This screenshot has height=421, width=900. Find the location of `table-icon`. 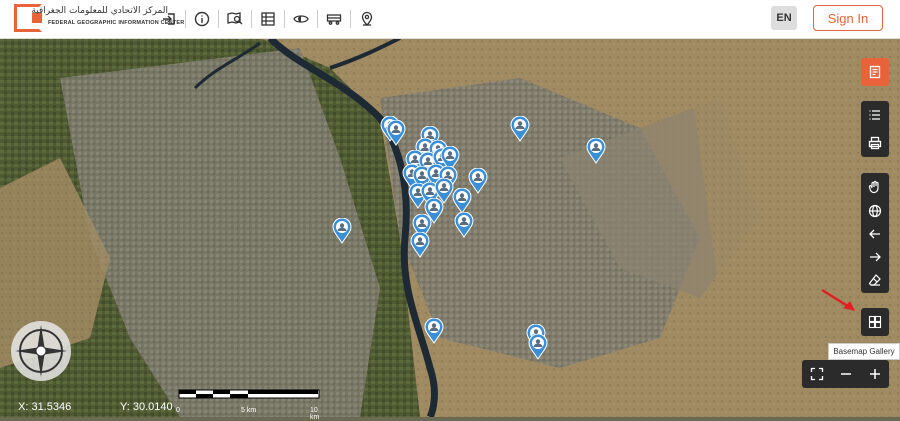

table-icon is located at coordinates (268, 19).